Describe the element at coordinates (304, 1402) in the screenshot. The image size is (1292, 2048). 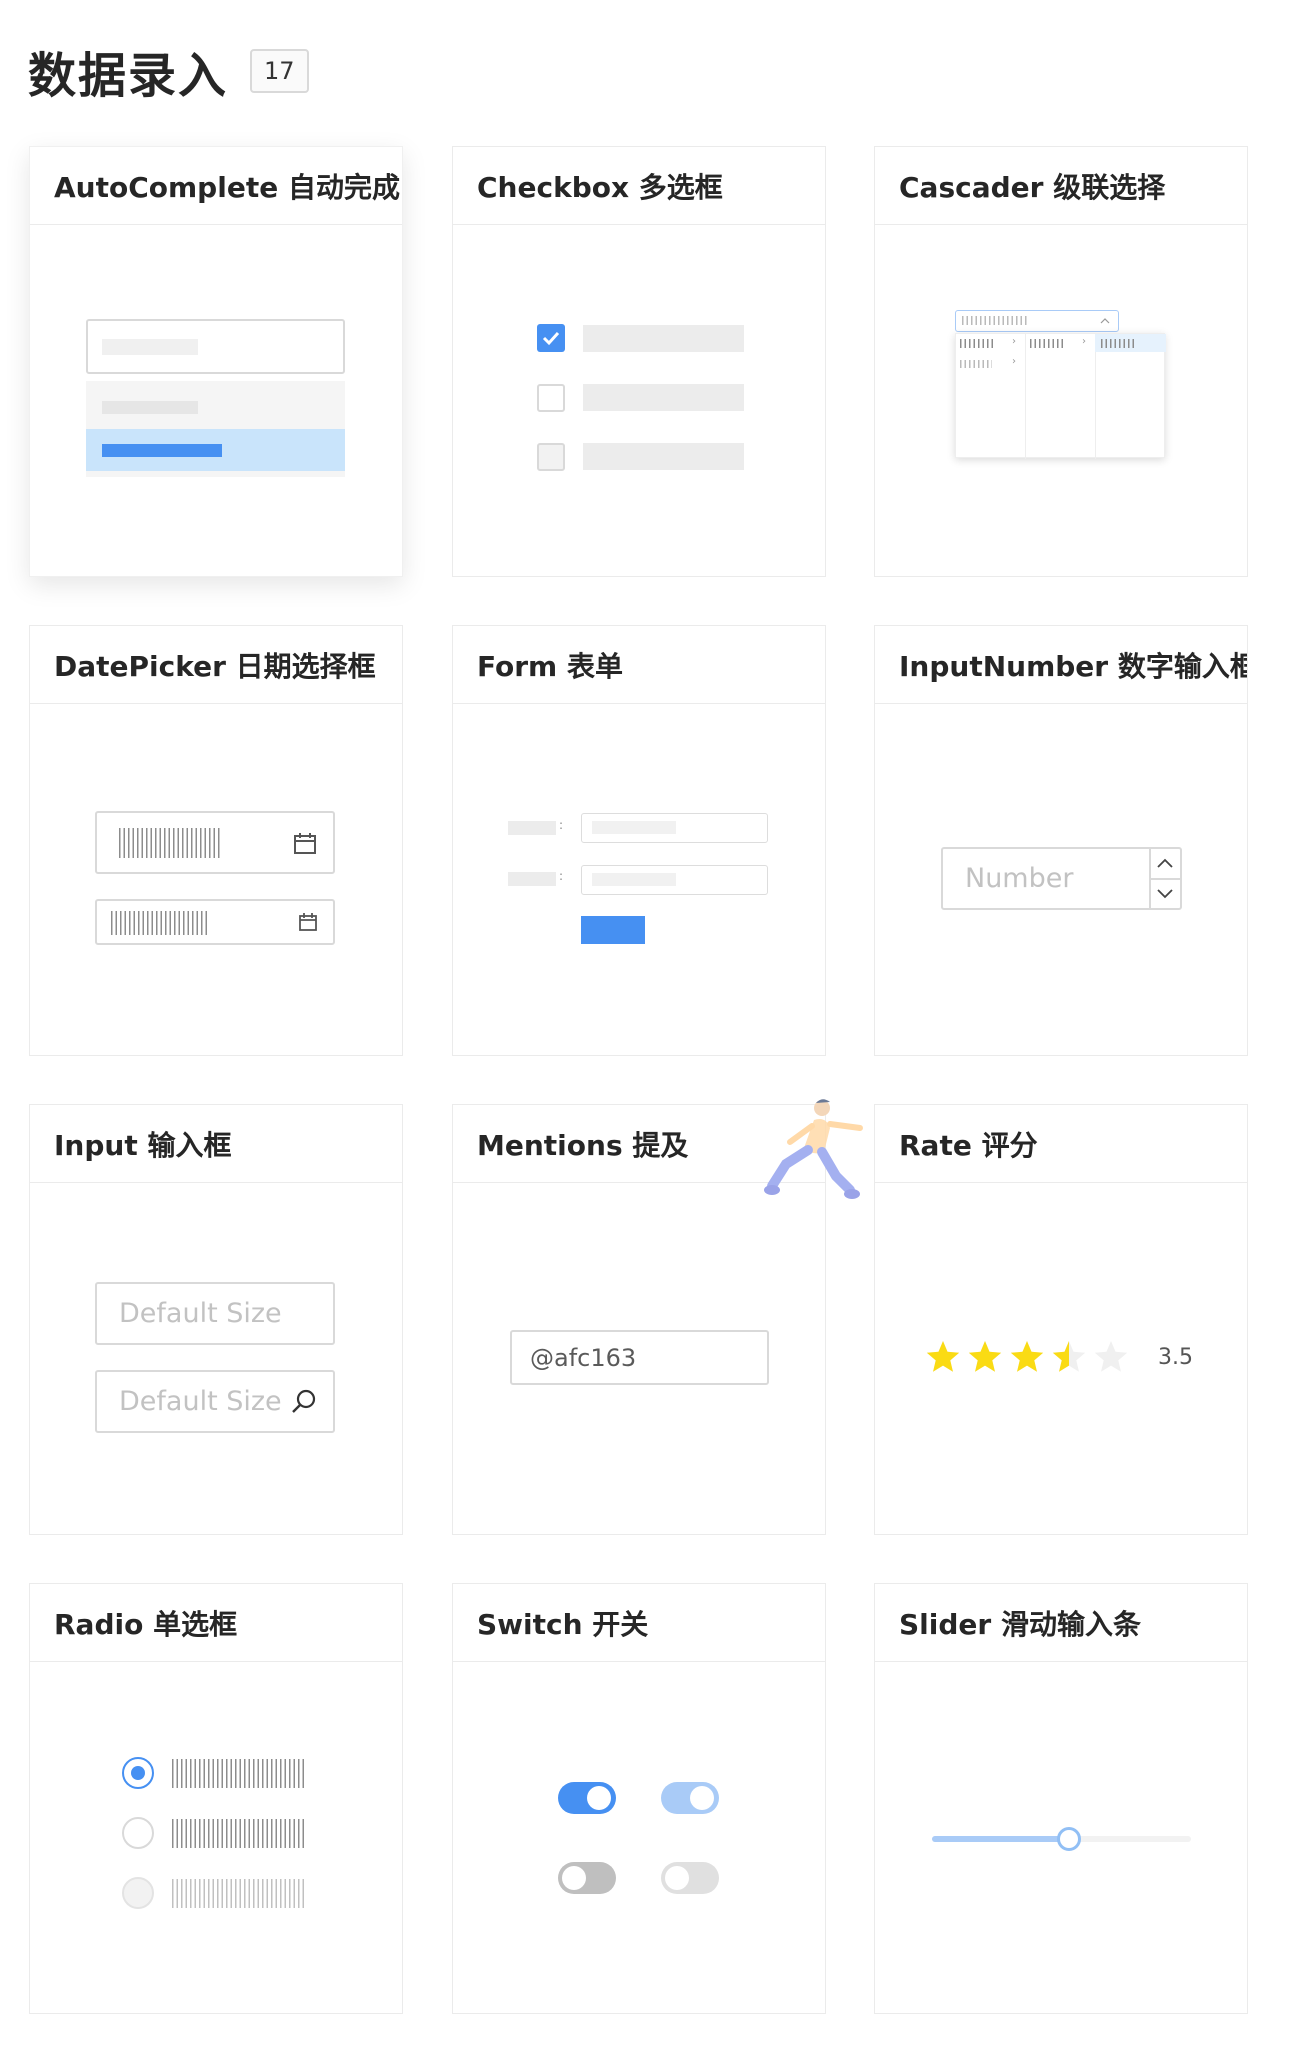
I see `search-icon` at that location.